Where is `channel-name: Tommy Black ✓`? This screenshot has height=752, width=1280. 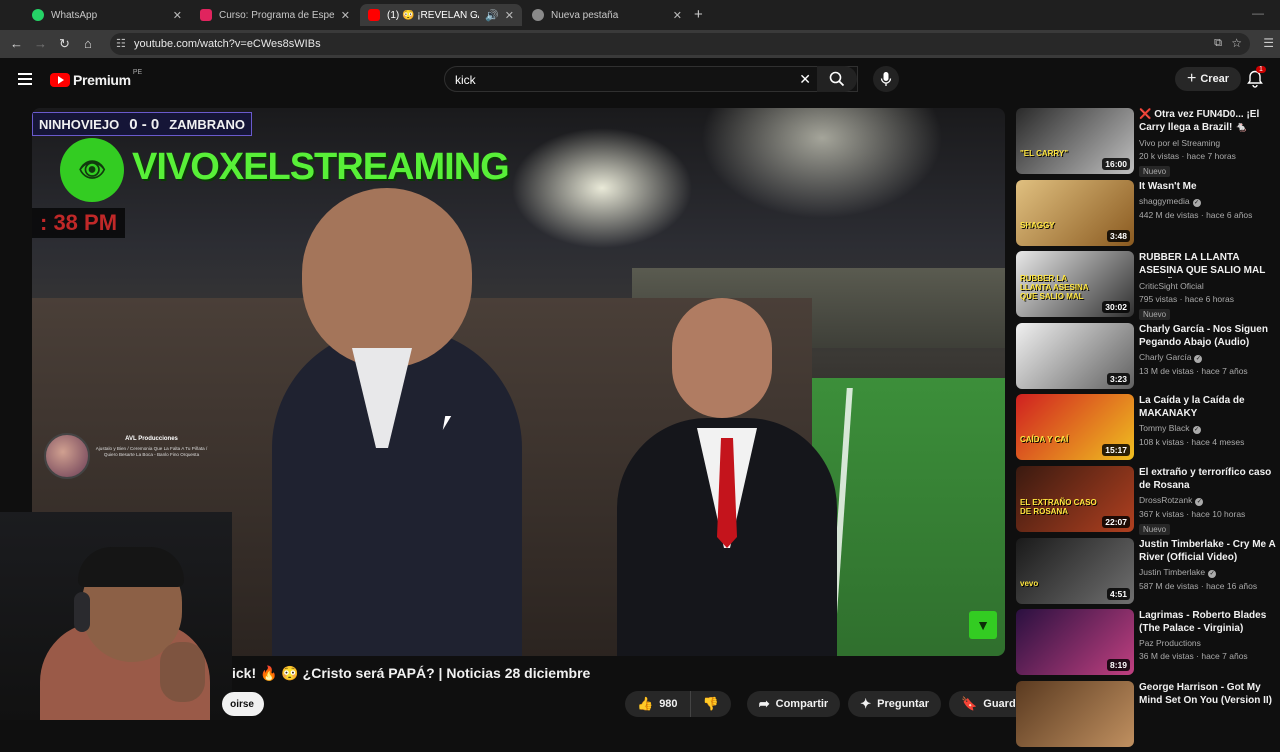
channel-name: Tommy Black ✓ is located at coordinates (1209, 429).